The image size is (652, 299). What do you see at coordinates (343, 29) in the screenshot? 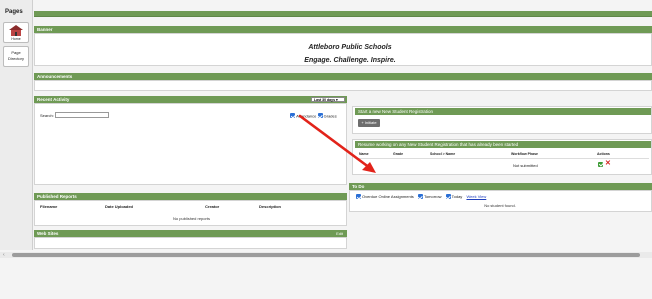
I see `banner-header: Banner` at bounding box center [343, 29].